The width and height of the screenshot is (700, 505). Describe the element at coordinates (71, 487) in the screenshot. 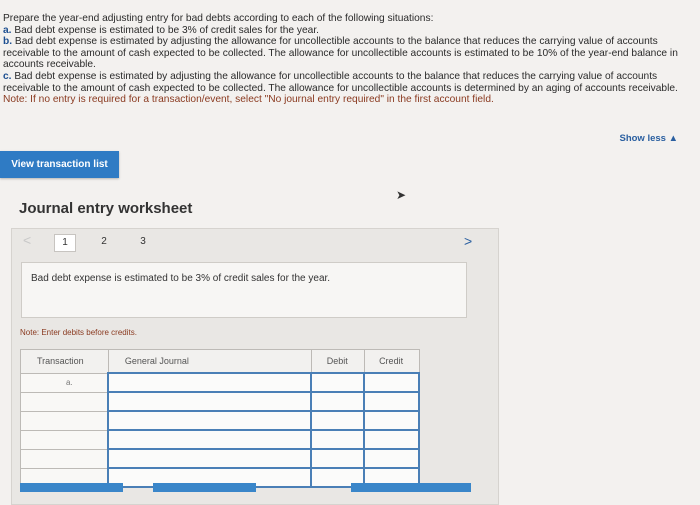

I see `record-entry-button` at that location.